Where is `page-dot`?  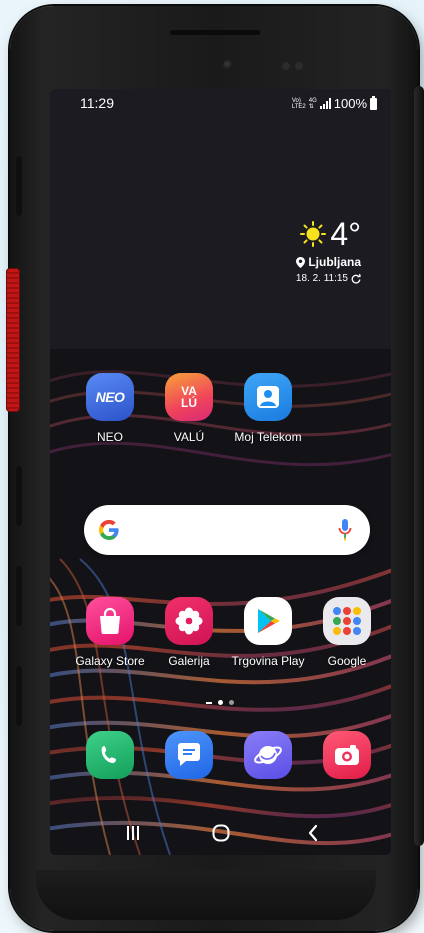
page-dot is located at coordinates (231, 702).